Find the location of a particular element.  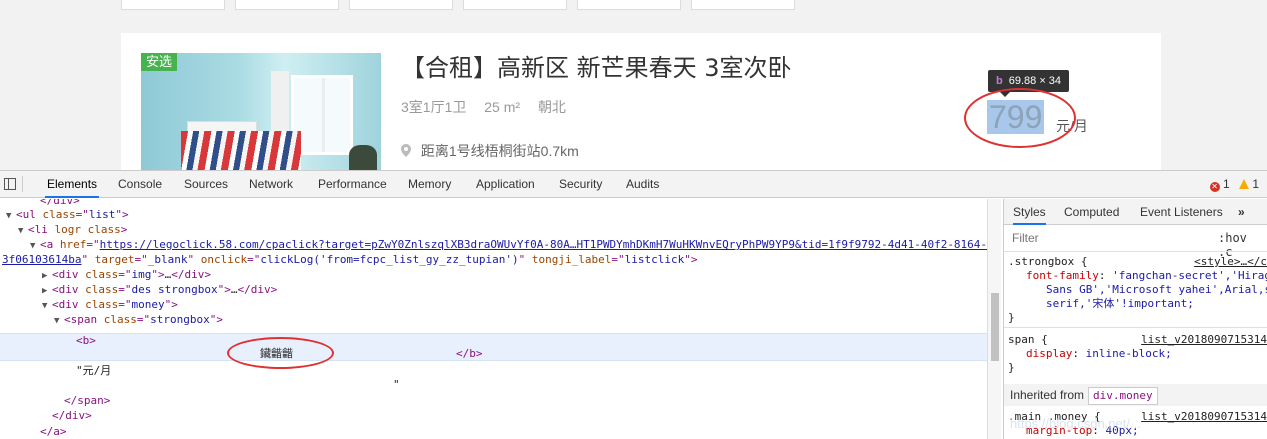

warning-count: 1 is located at coordinates (1255, 184).